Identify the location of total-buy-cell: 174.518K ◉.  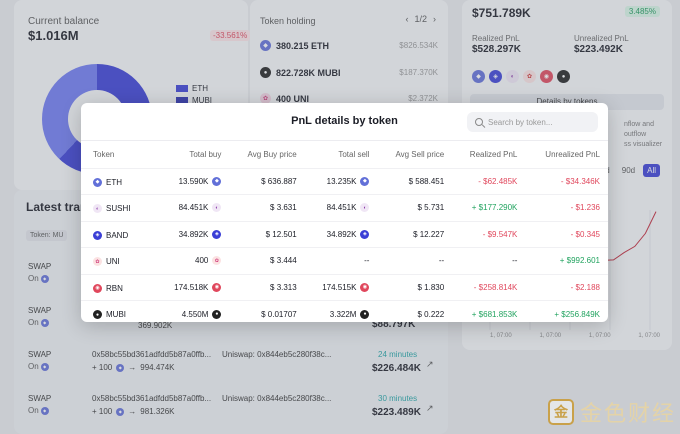
(193, 287).